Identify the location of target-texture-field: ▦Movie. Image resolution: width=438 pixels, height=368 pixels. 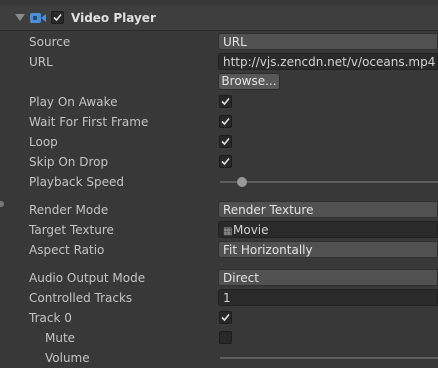
(328, 229).